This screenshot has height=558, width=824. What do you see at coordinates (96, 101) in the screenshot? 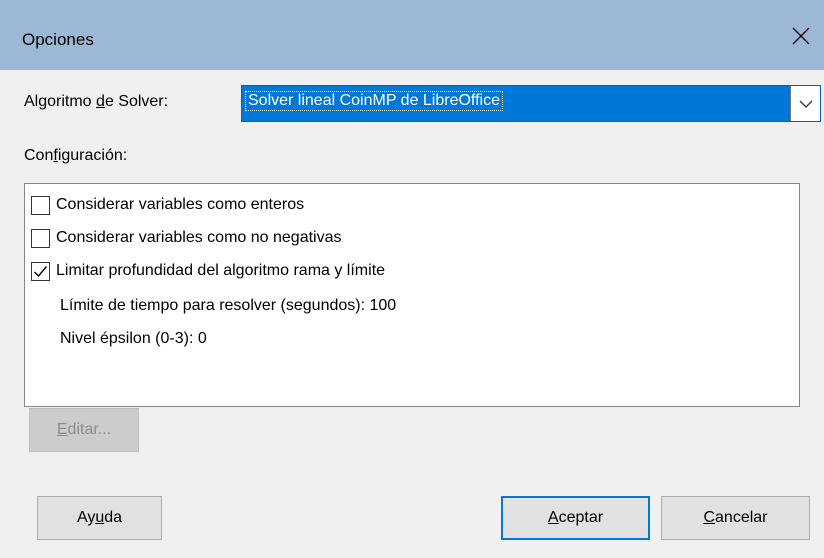
I see `algorithm-label: Algoritmo de Solver:` at bounding box center [96, 101].